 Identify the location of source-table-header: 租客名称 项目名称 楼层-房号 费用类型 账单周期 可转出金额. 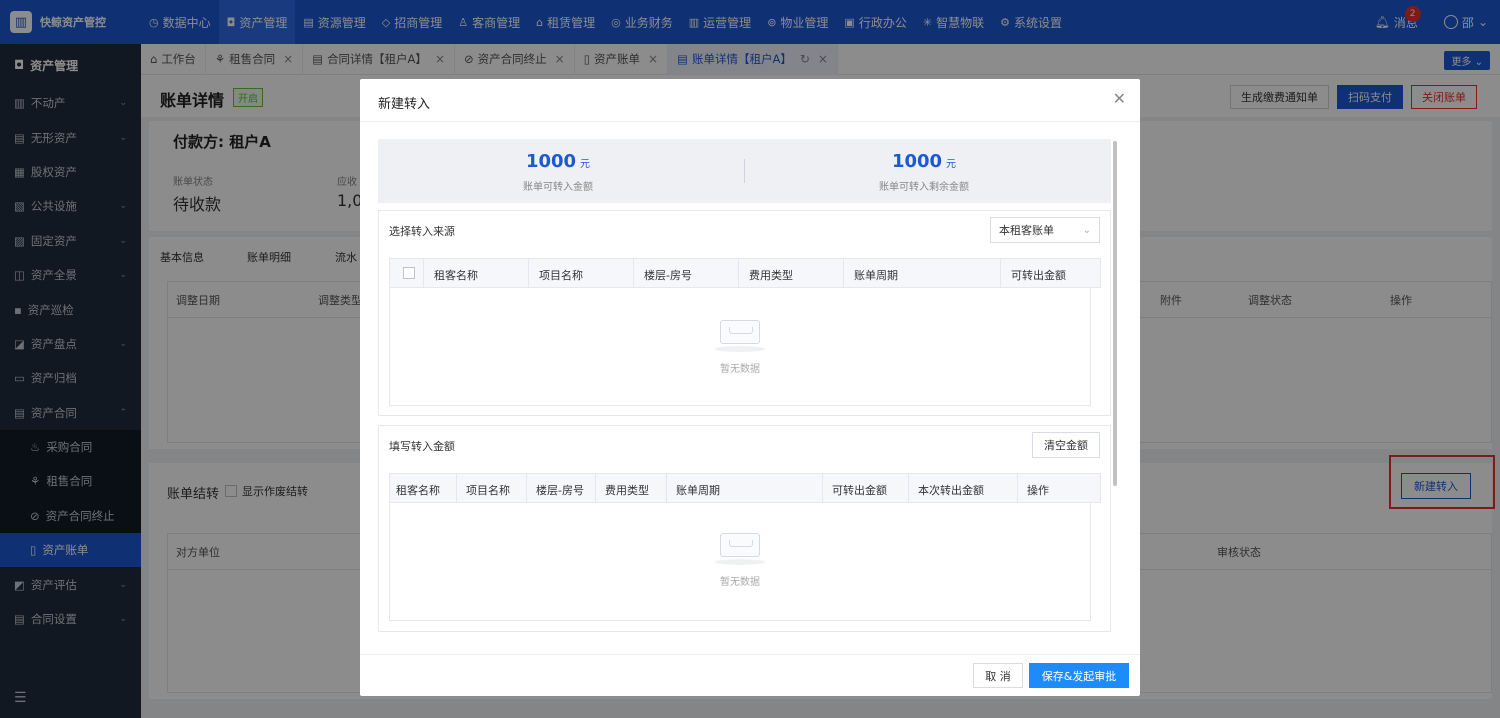
(745, 273).